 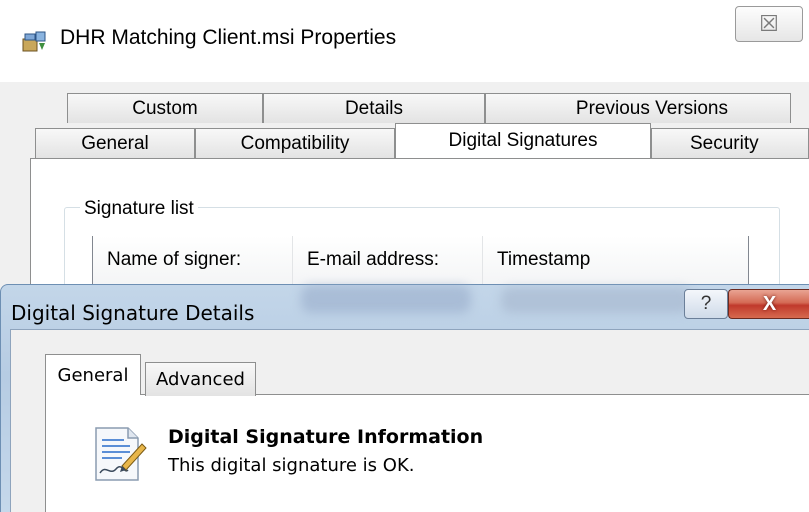 What do you see at coordinates (34, 41) in the screenshot?
I see `installer-package-icon` at bounding box center [34, 41].